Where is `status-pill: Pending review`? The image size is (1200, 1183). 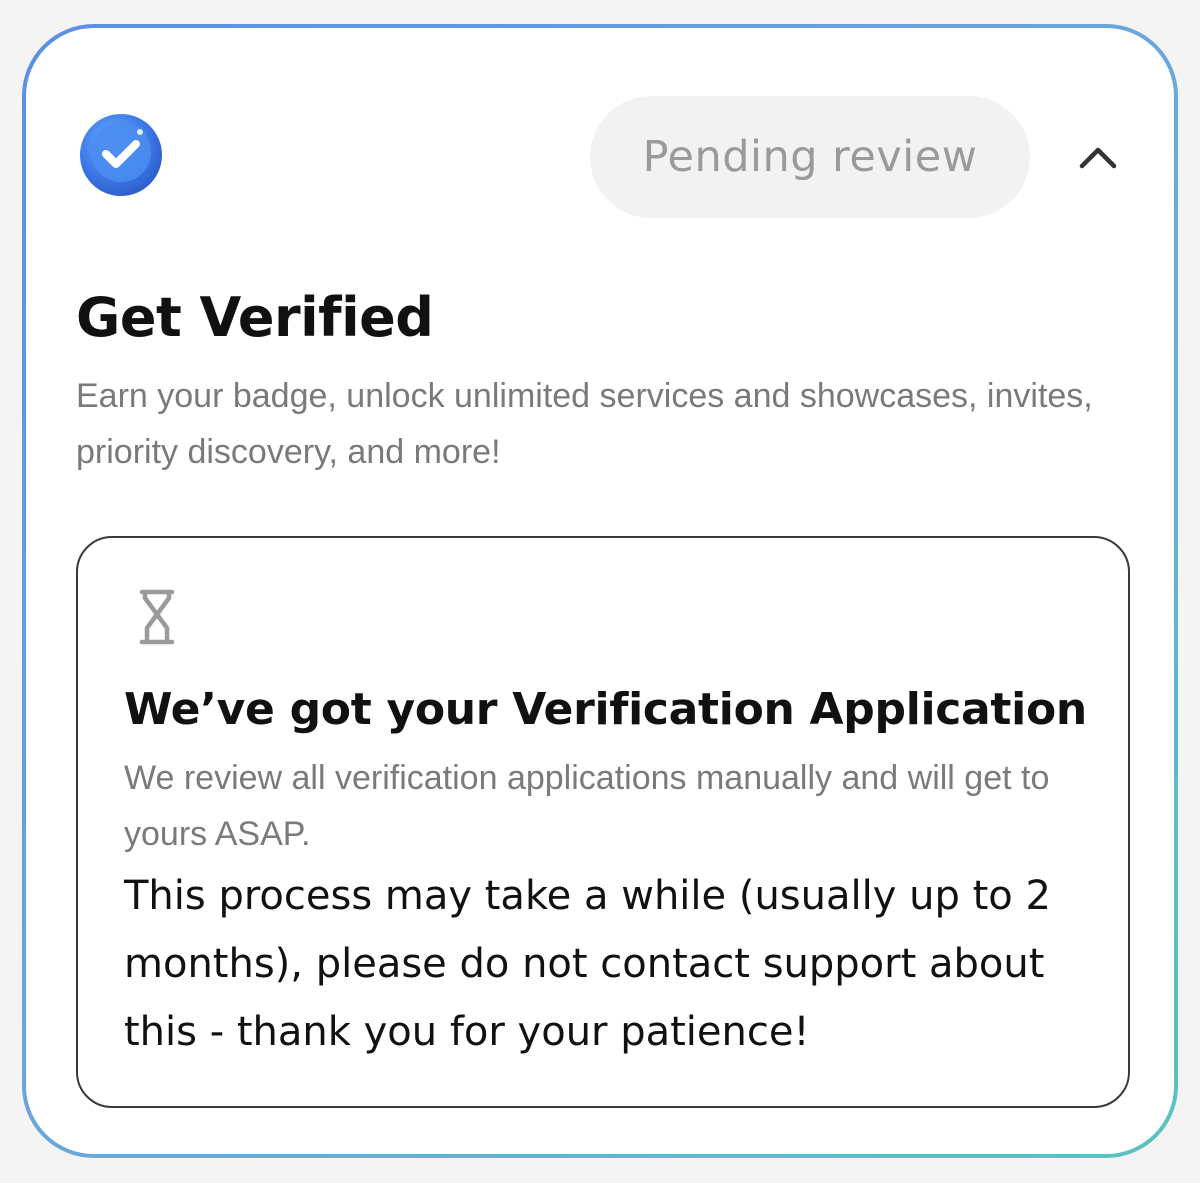 status-pill: Pending review is located at coordinates (810, 157).